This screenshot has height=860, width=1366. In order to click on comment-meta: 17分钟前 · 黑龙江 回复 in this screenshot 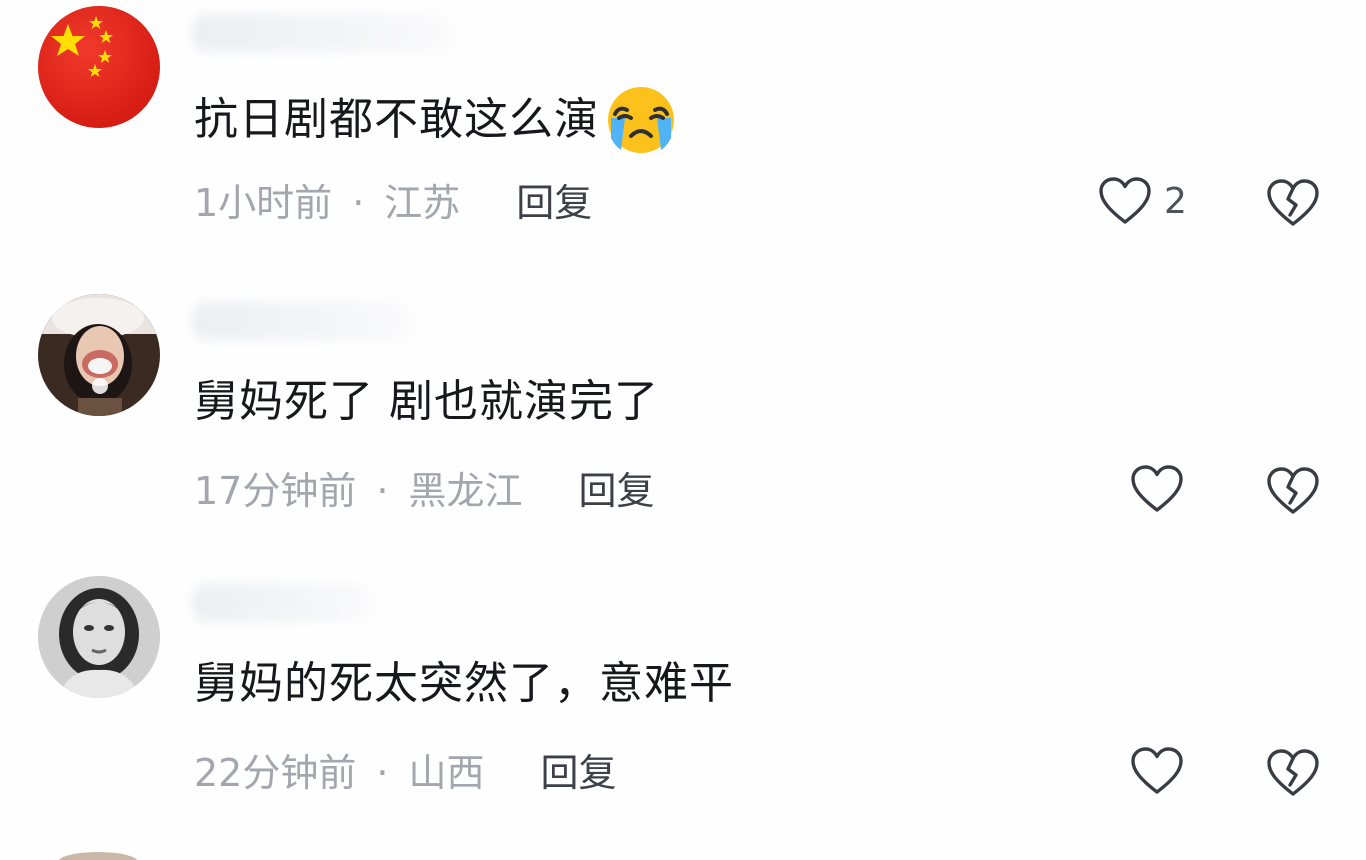, I will do `click(424, 491)`.